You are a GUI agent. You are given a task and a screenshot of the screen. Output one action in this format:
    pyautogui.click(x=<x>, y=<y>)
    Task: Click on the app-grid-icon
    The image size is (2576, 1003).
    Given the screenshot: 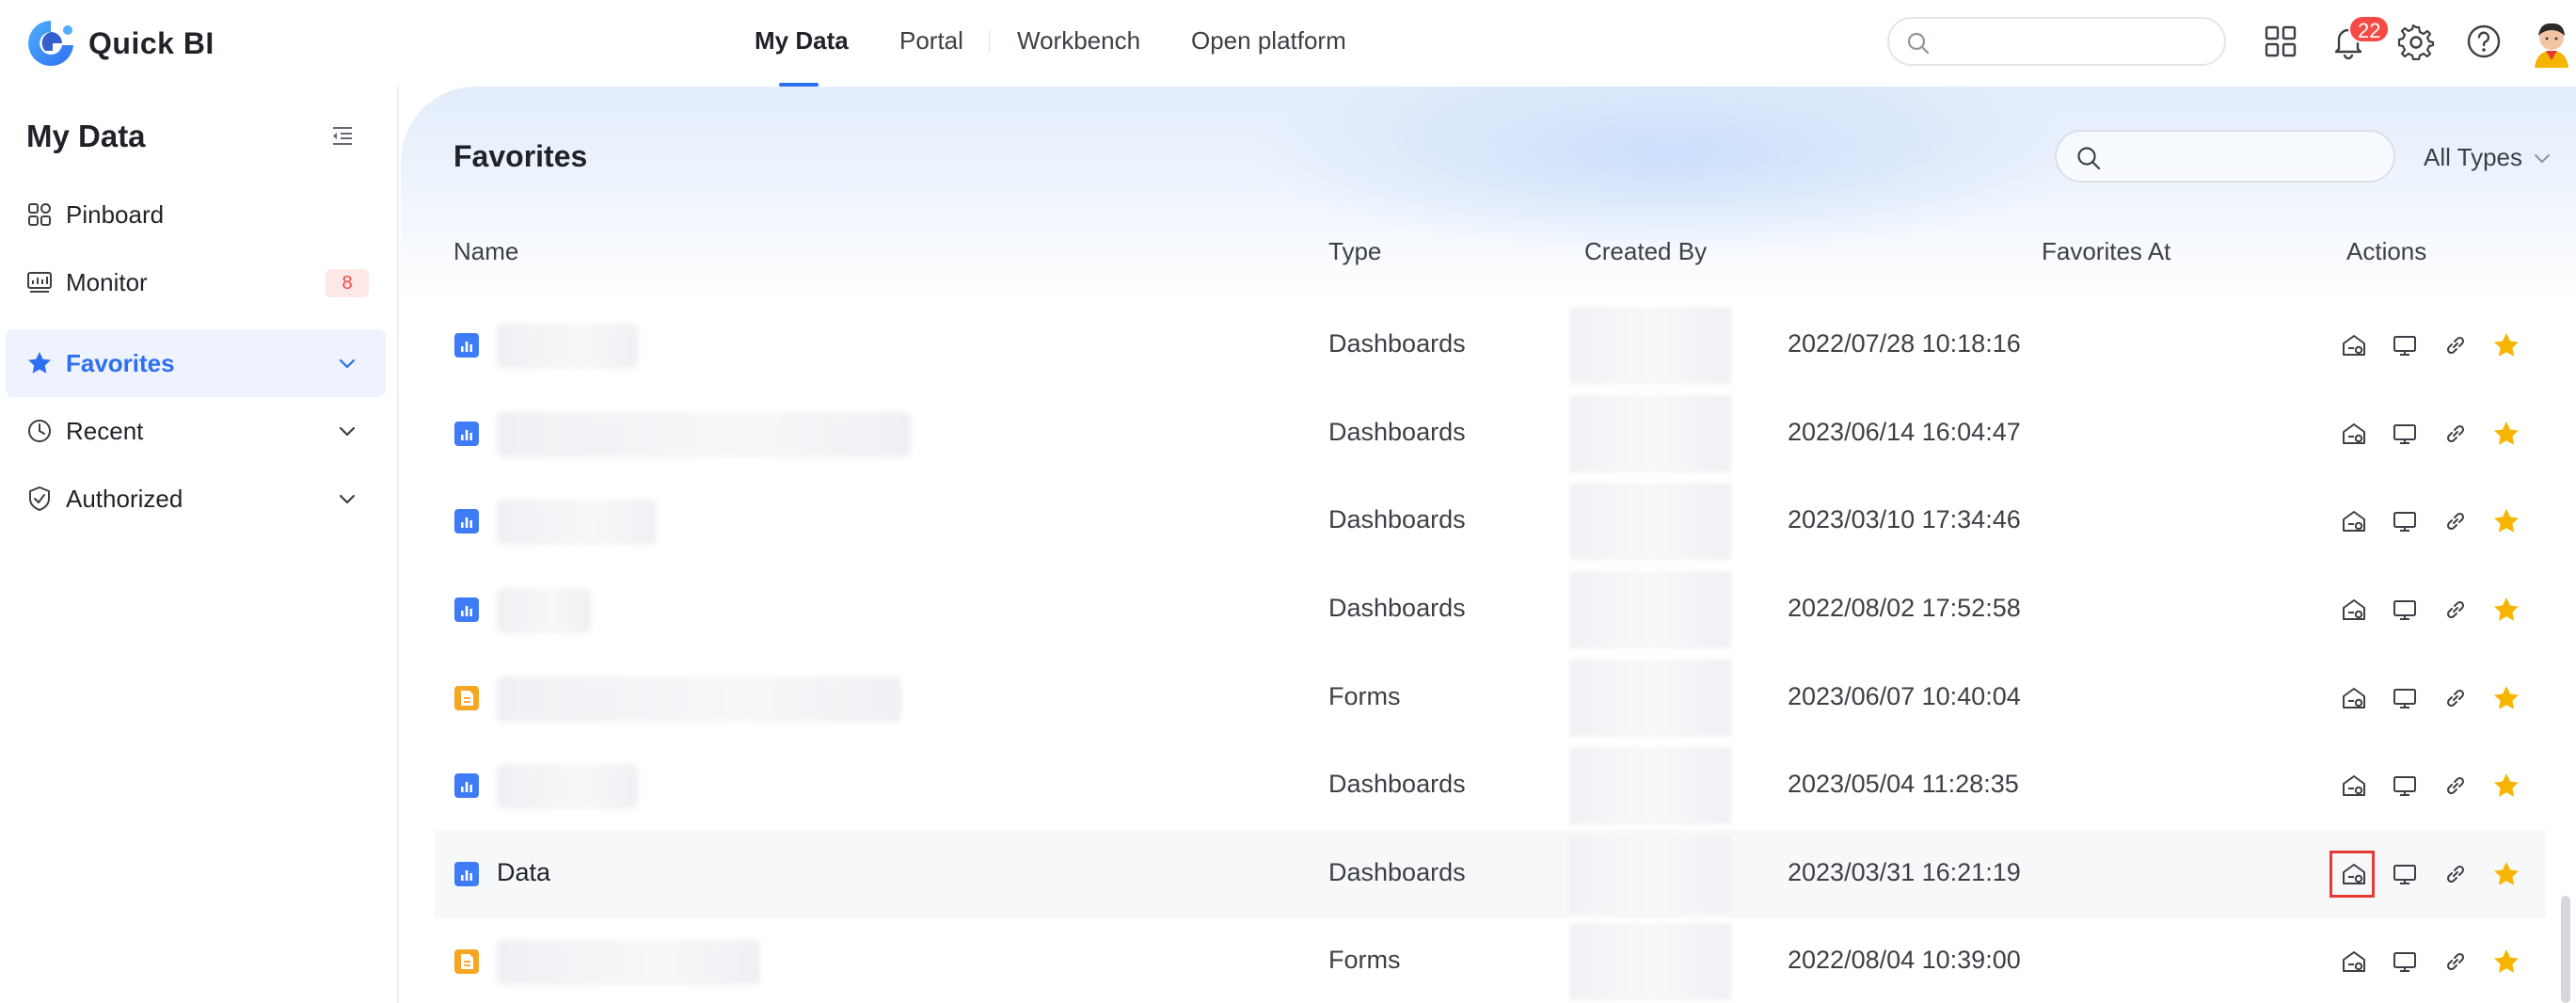 What is the action you would take?
    pyautogui.click(x=2280, y=41)
    